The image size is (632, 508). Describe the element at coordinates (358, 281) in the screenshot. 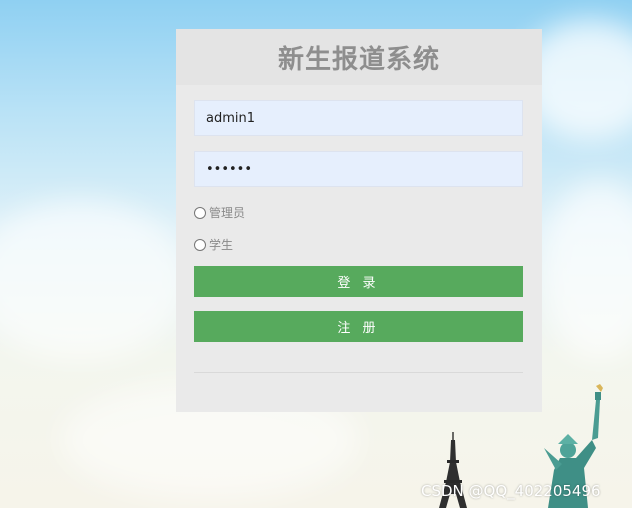

I see `login-button: 登 录` at that location.